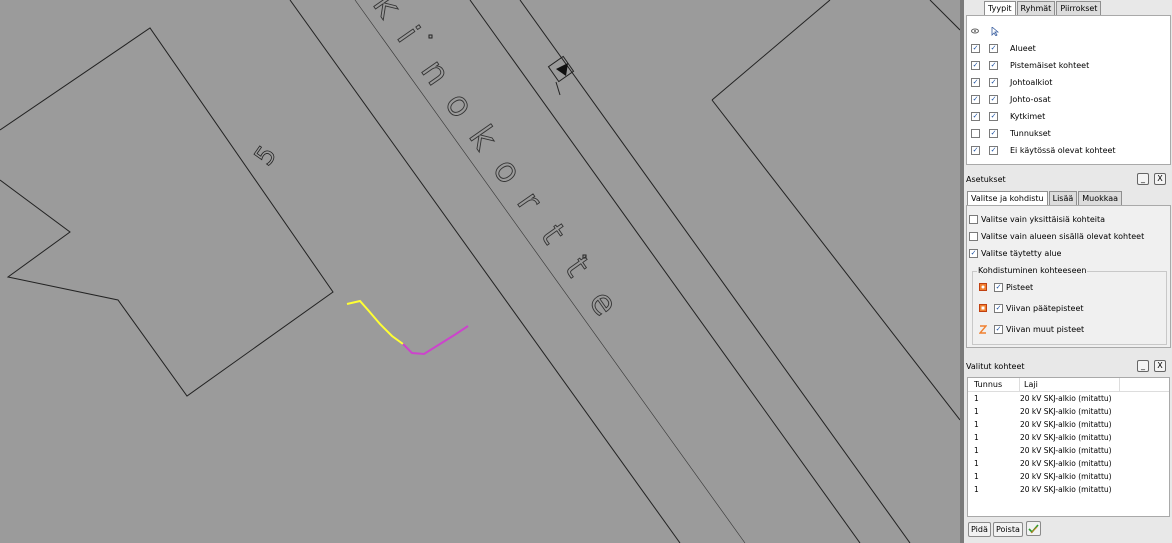  I want to click on option-checkbox: ✓, so click(973, 253).